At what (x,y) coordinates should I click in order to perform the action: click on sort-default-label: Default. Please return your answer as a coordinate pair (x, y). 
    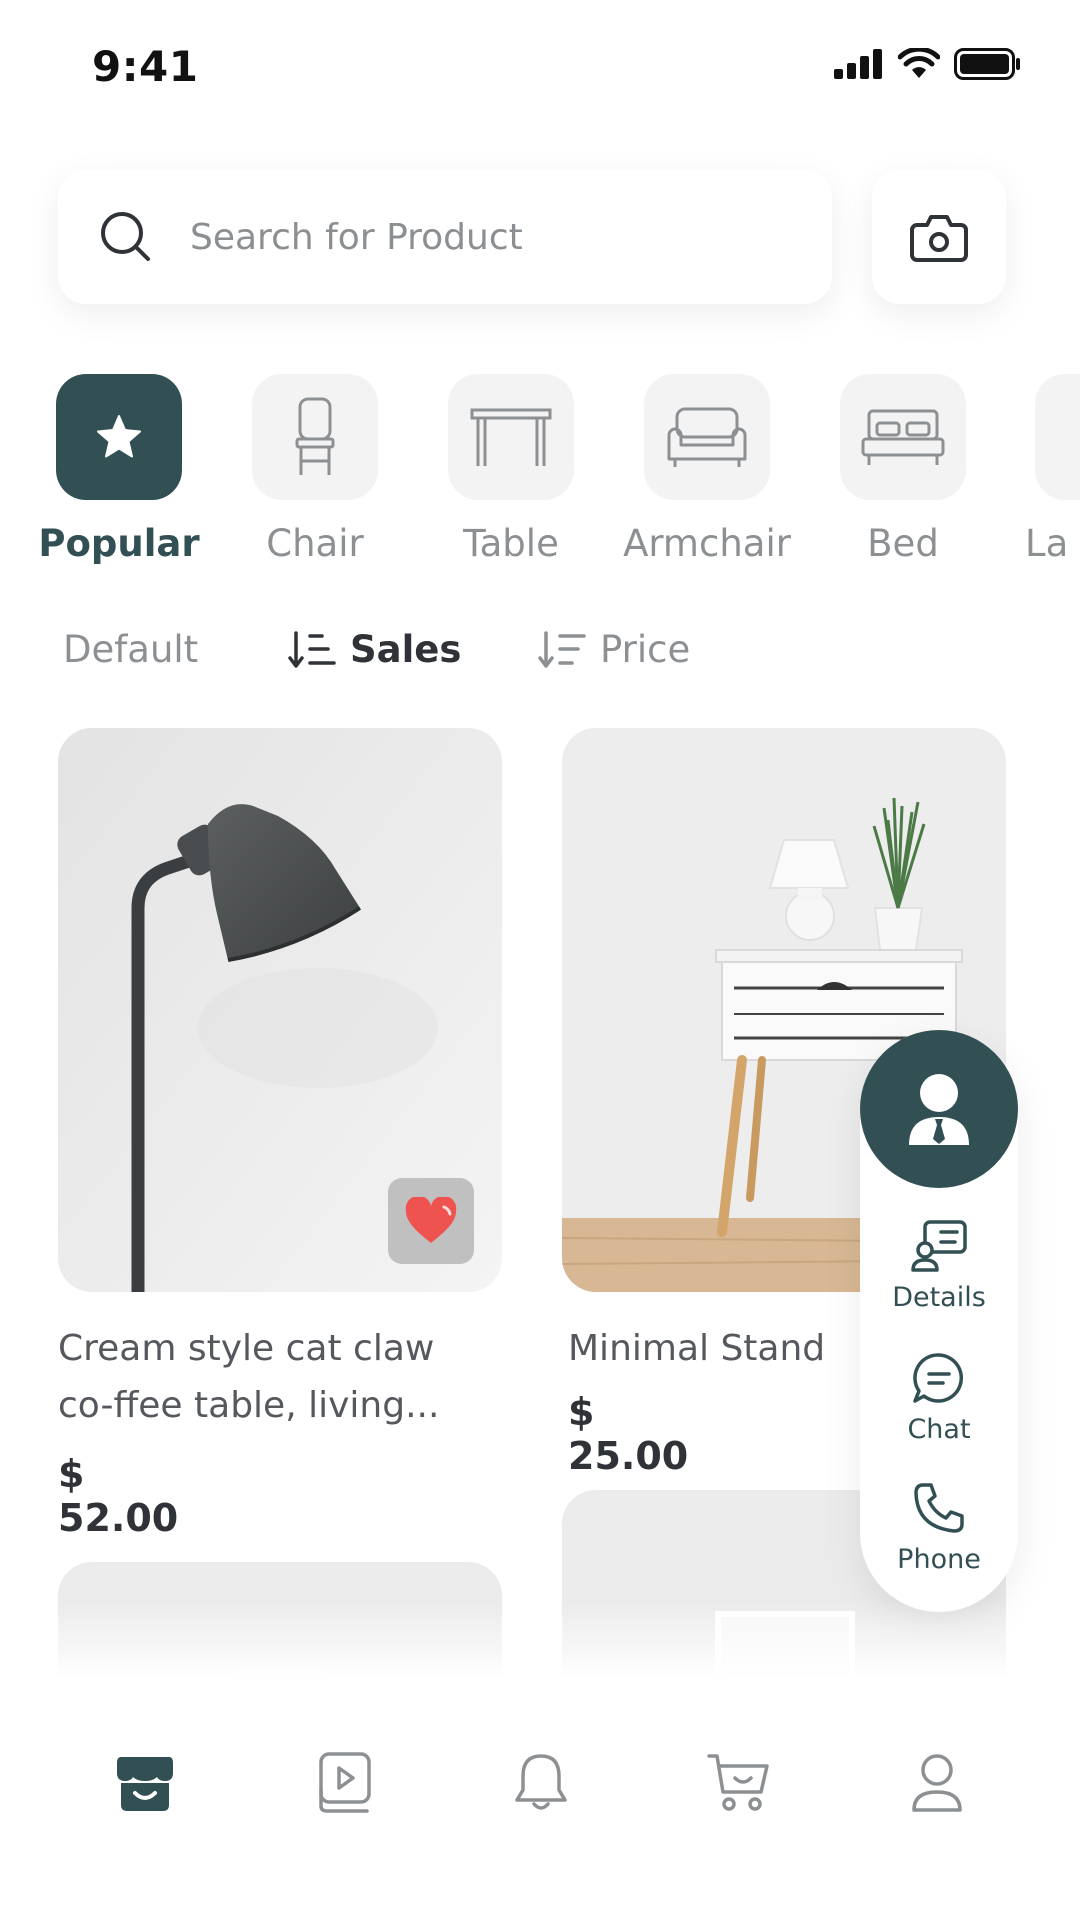
    Looking at the image, I should click on (131, 649).